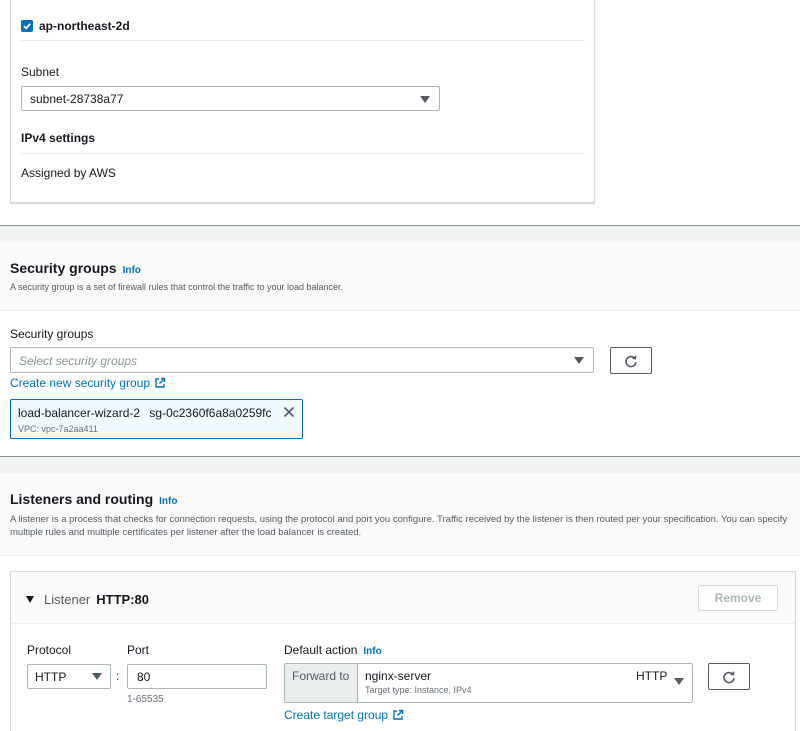  Describe the element at coordinates (210, 413) in the screenshot. I see `security-group-token-id: sg-0c2360f6a8a0259fc` at that location.